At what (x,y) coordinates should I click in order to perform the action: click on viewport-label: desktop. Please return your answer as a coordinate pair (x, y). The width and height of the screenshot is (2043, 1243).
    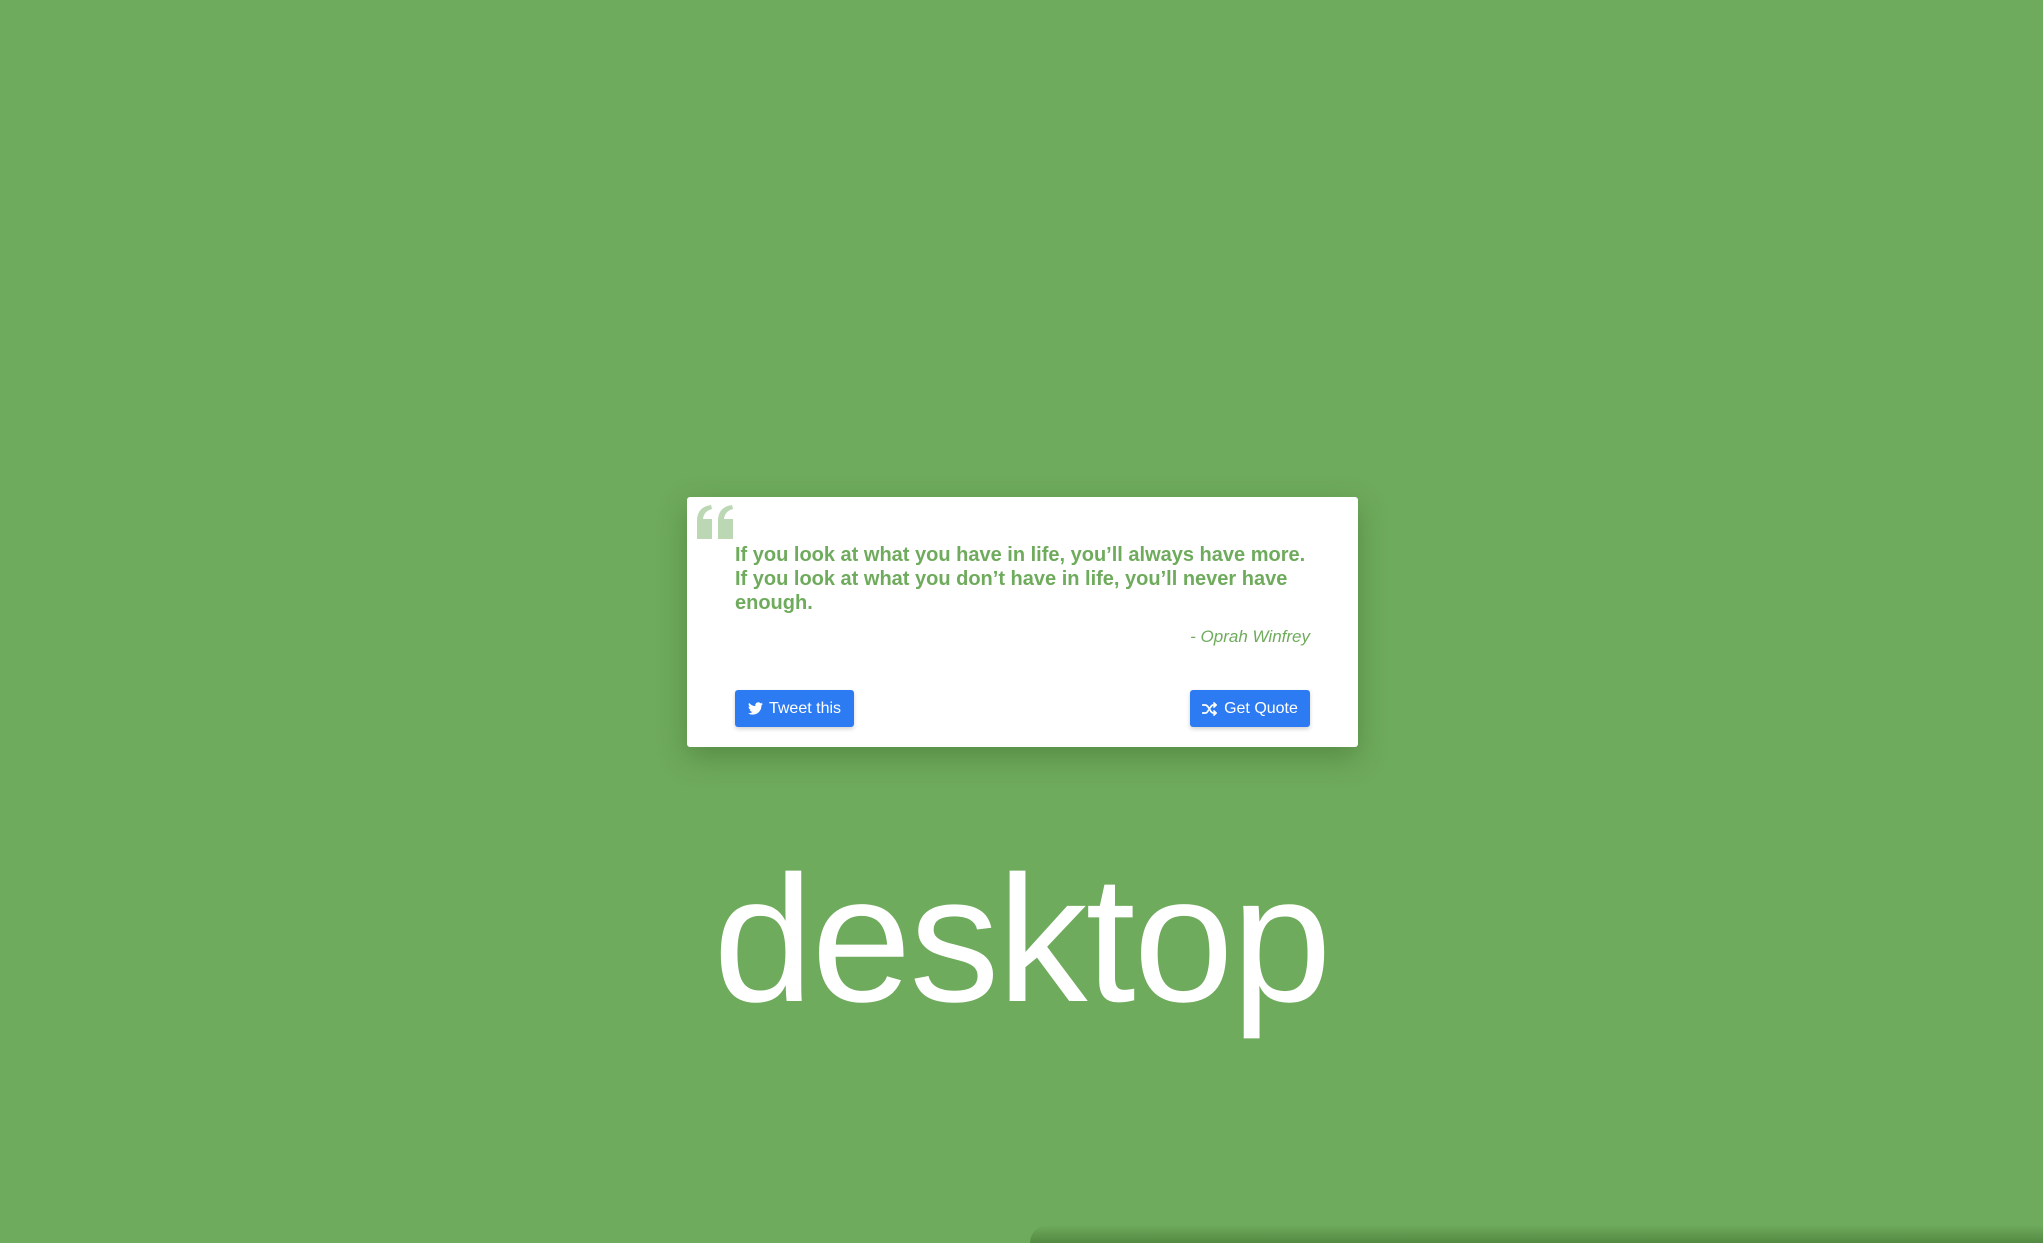
    Looking at the image, I should click on (1022, 939).